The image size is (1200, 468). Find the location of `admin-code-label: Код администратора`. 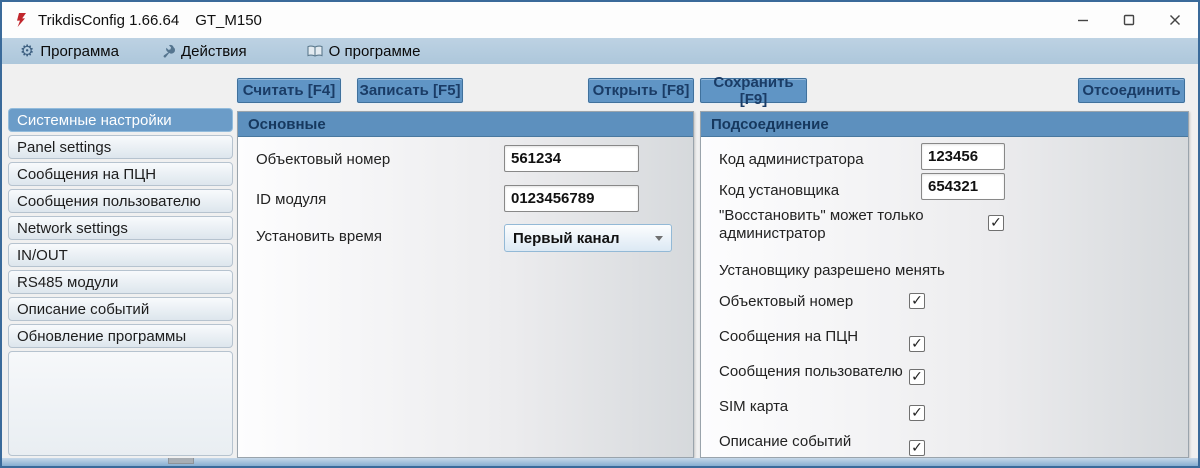

admin-code-label: Код администратора is located at coordinates (791, 159).